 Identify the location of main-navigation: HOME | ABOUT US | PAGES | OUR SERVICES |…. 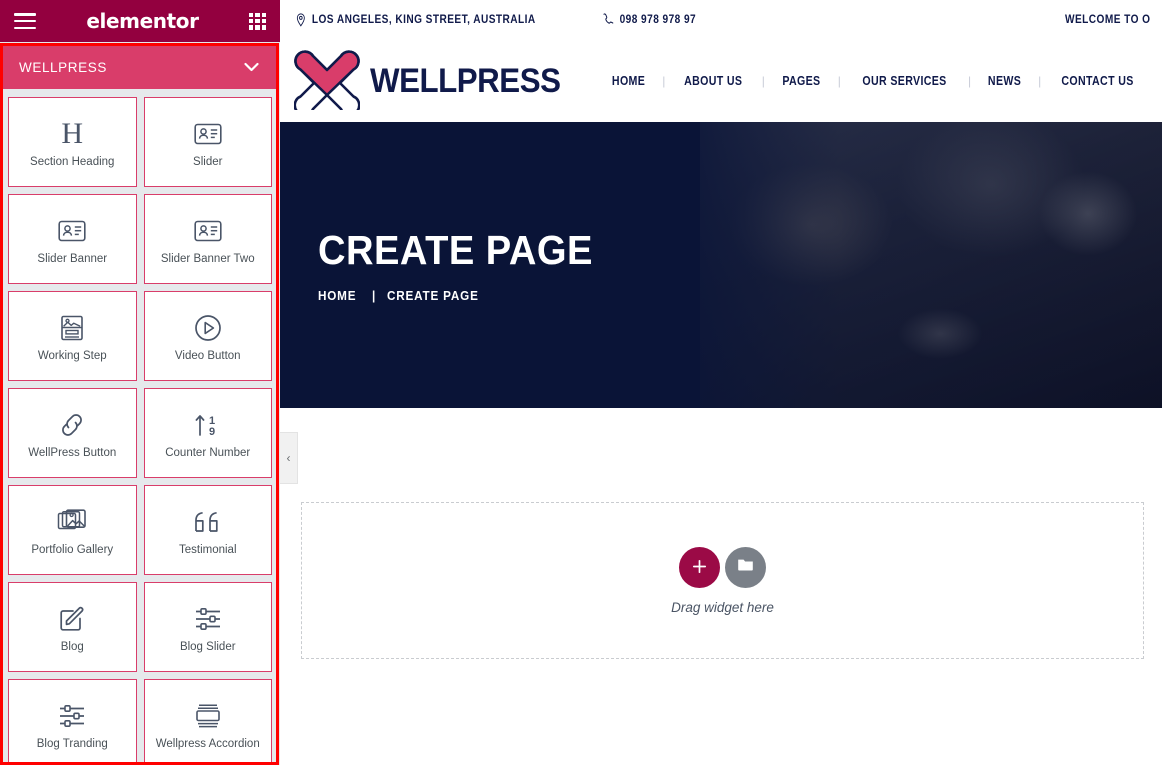
(874, 81).